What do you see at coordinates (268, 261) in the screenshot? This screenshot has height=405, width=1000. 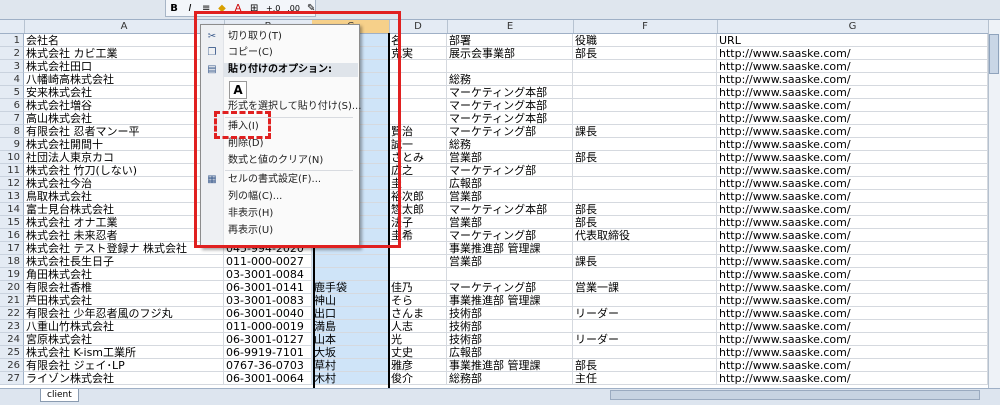 I see `cell-b: 011-000-0027` at bounding box center [268, 261].